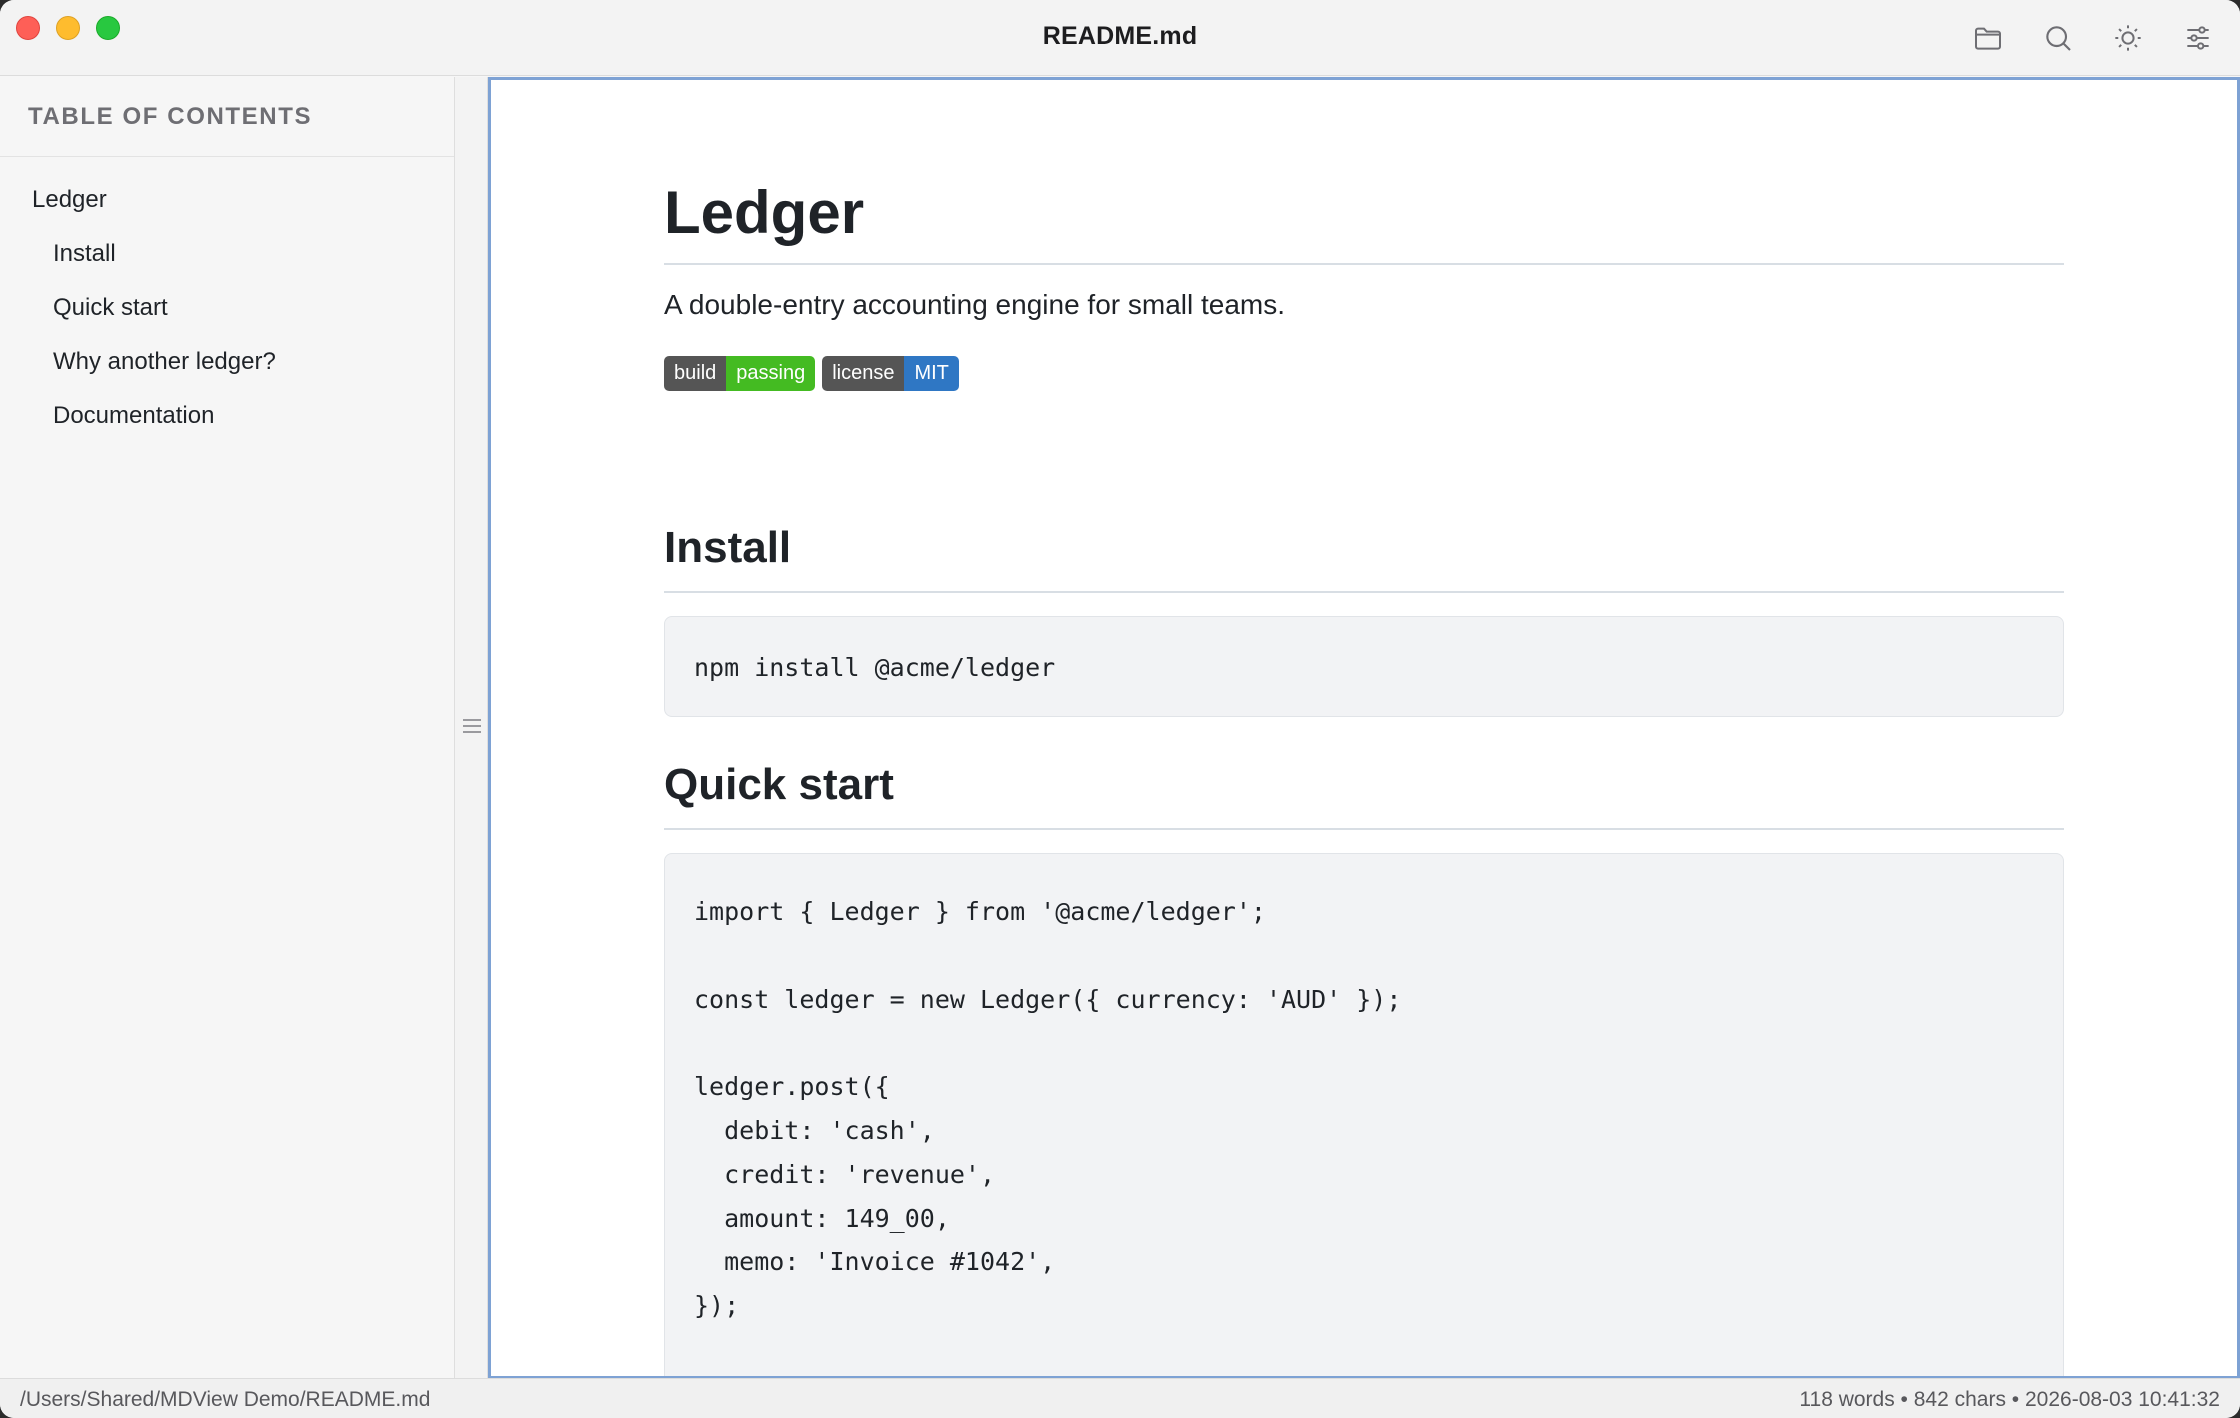 The image size is (2240, 1418). I want to click on theme-toggle-button, so click(2128, 38).